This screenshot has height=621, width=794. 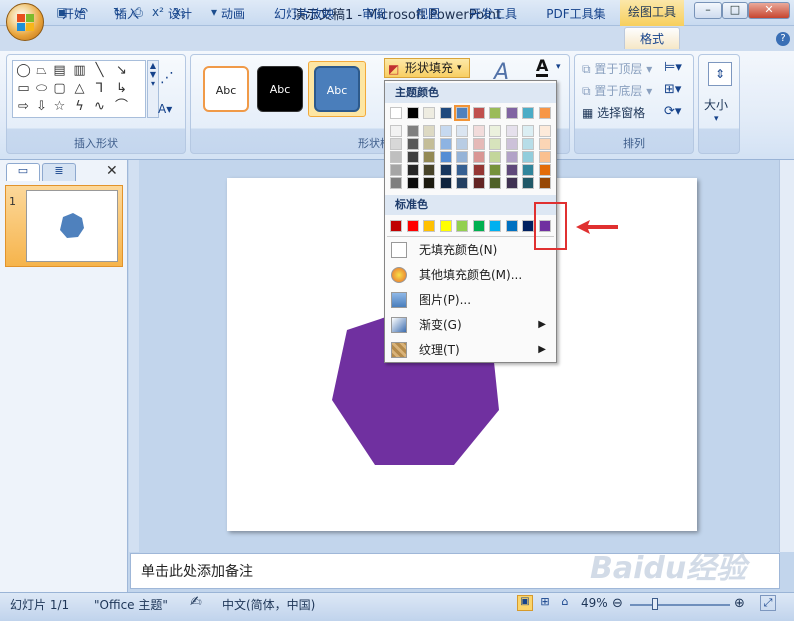 I want to click on normal-view-icon: ▣, so click(x=525, y=603).